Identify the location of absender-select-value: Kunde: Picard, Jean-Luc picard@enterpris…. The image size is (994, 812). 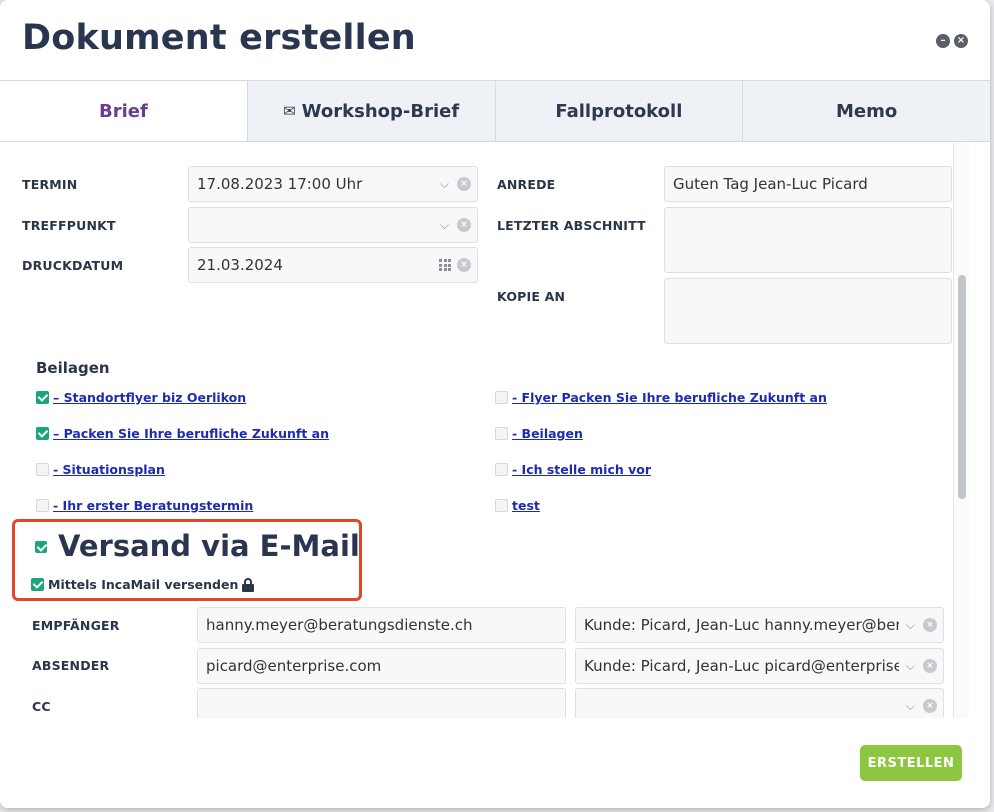
(741, 666).